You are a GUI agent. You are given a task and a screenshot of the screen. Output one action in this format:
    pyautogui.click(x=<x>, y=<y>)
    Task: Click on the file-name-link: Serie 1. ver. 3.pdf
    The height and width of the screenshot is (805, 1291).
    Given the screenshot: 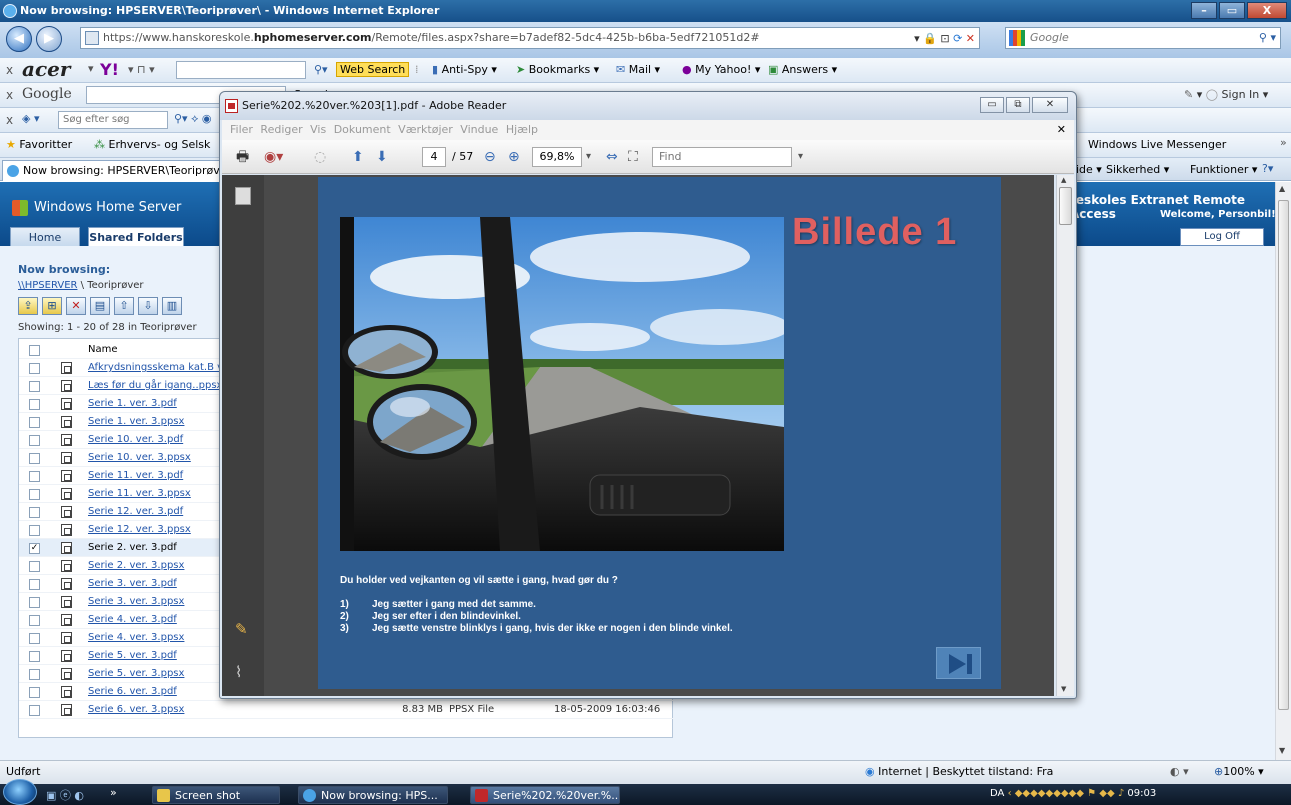 What is the action you would take?
    pyautogui.click(x=132, y=404)
    